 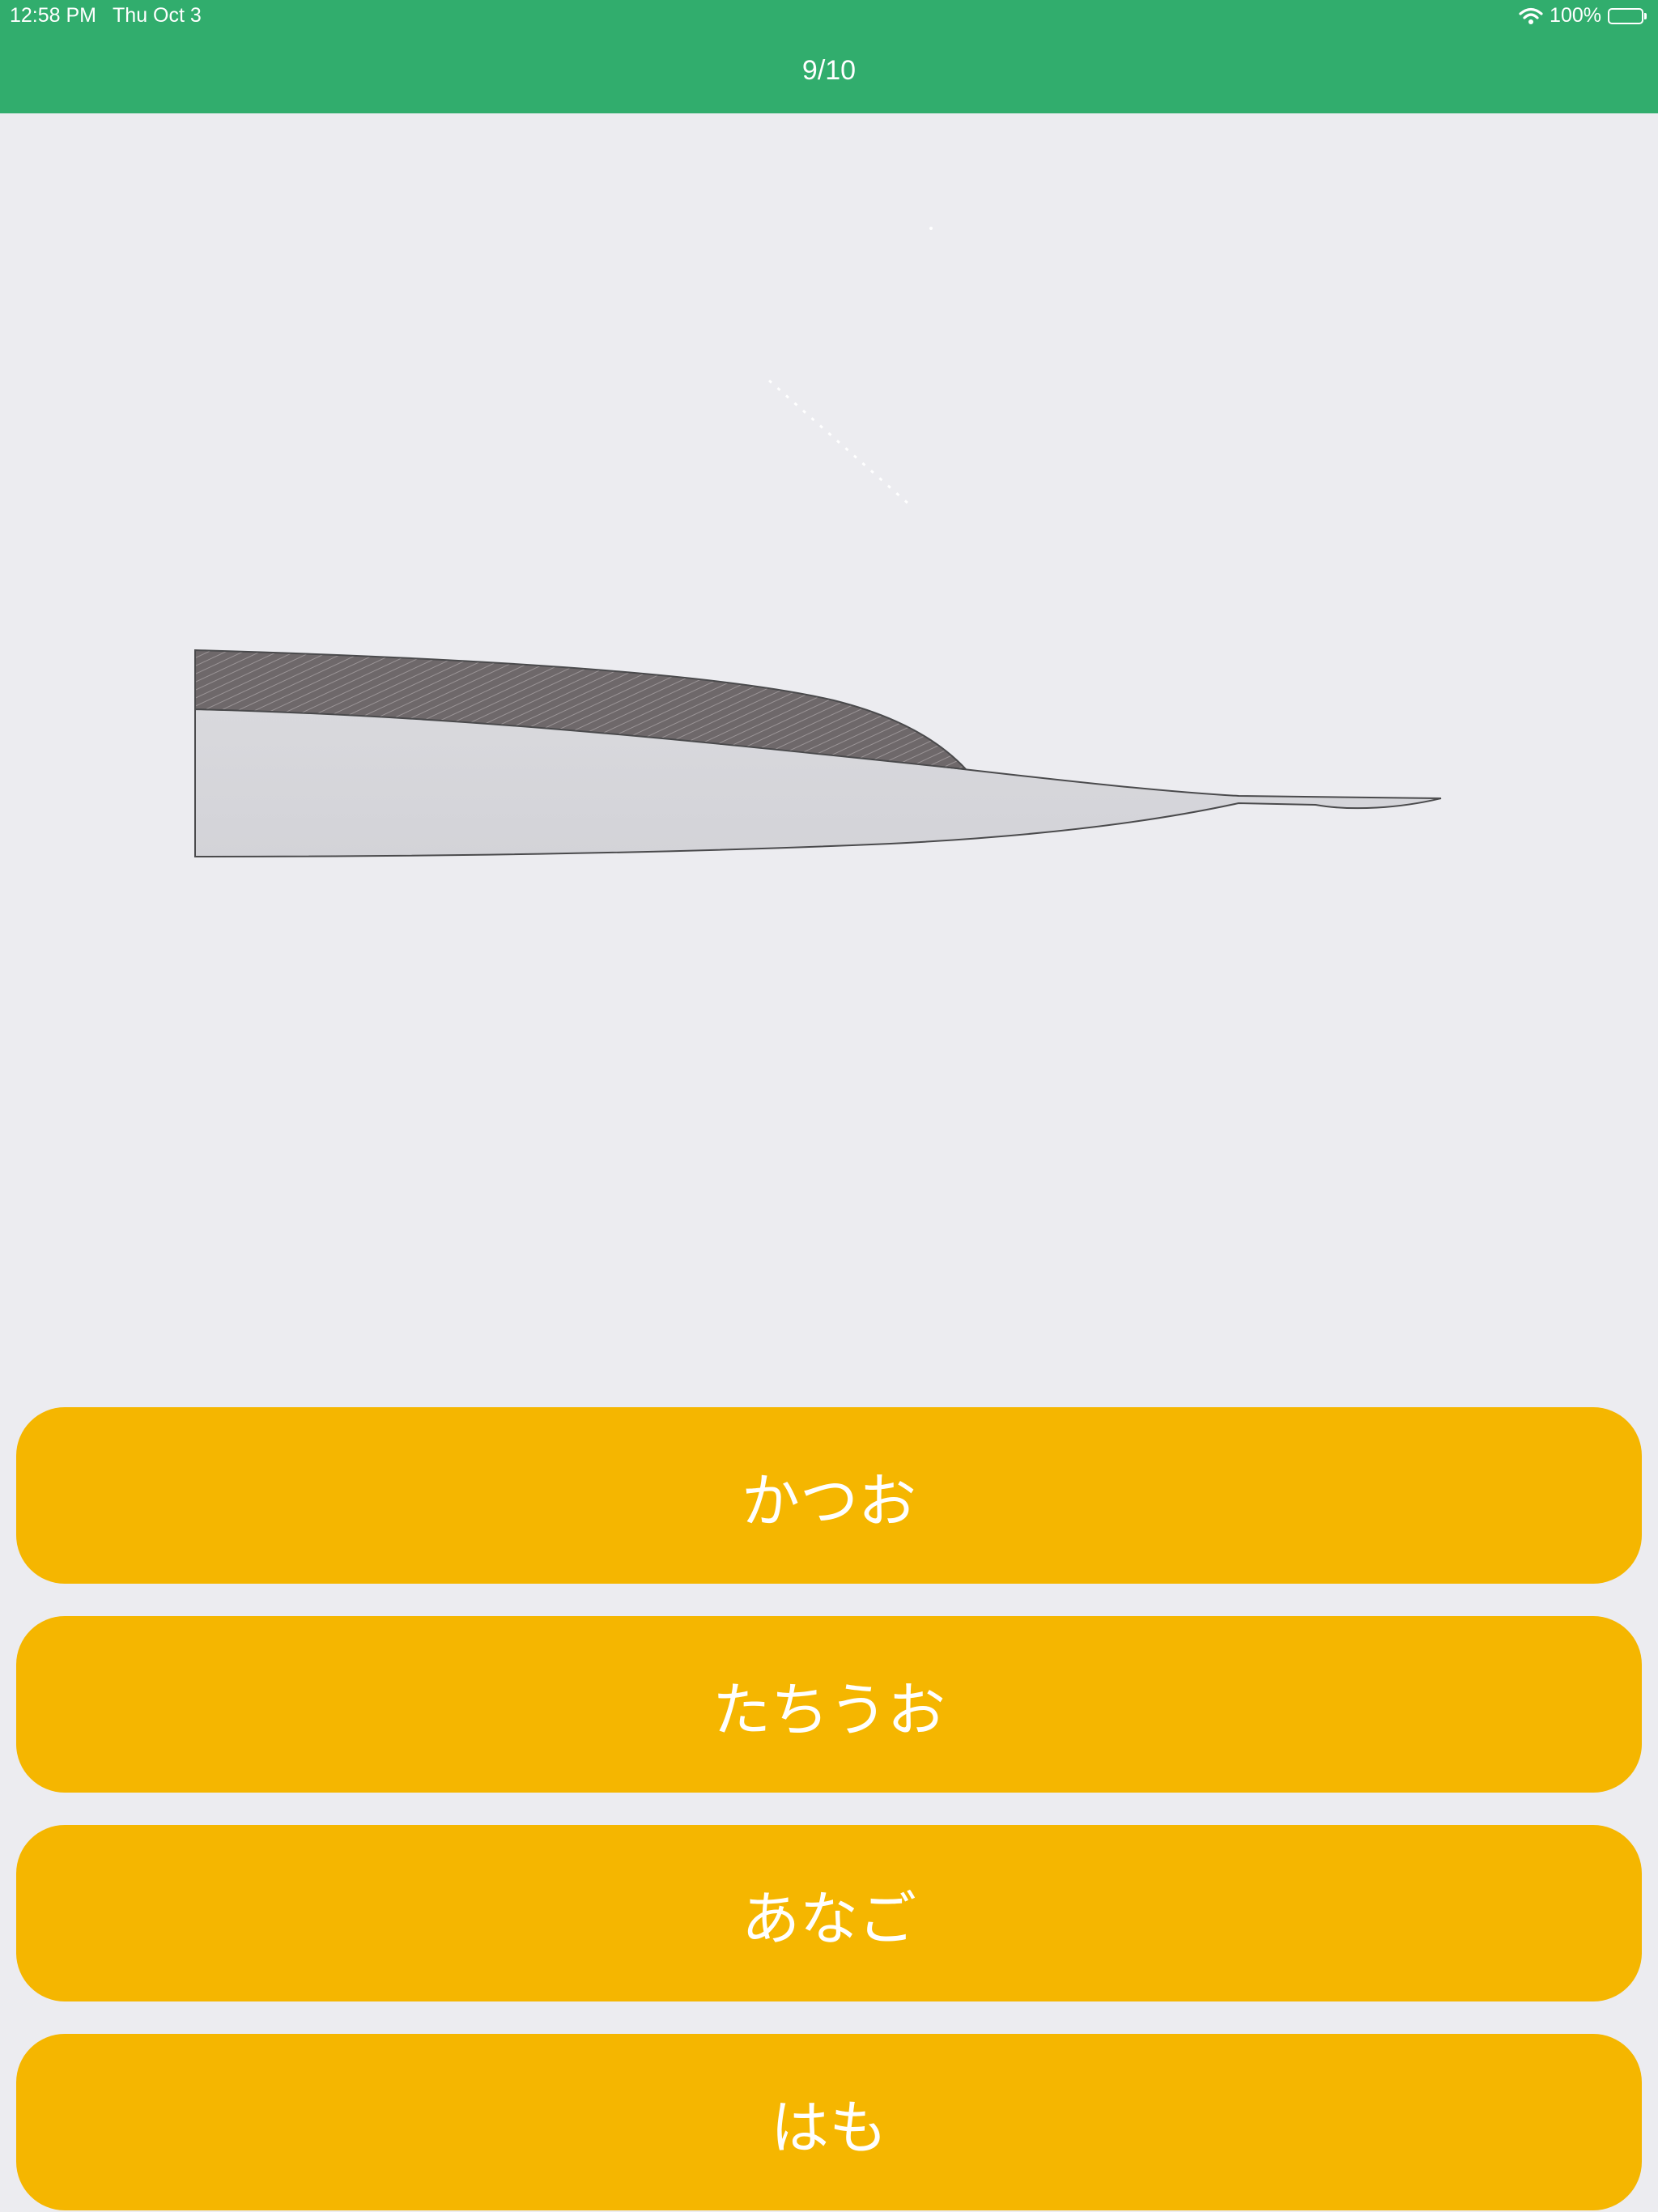 I want to click on battery-percentage: 100%, so click(x=1575, y=16).